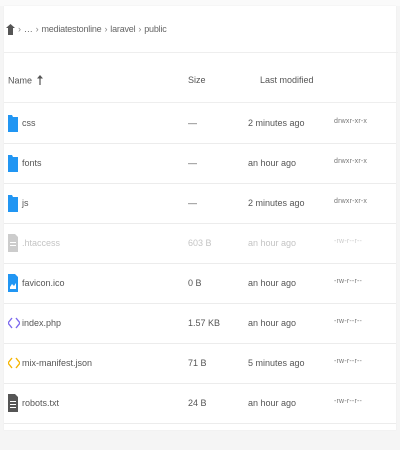  What do you see at coordinates (29, 123) in the screenshot?
I see `file-name: css` at bounding box center [29, 123].